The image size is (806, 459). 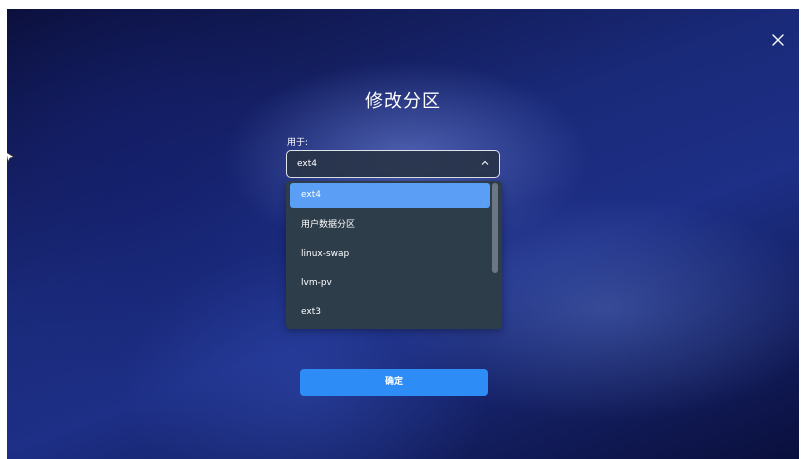 I want to click on dropdown-option-linux-swap: linux-swap, so click(x=390, y=254).